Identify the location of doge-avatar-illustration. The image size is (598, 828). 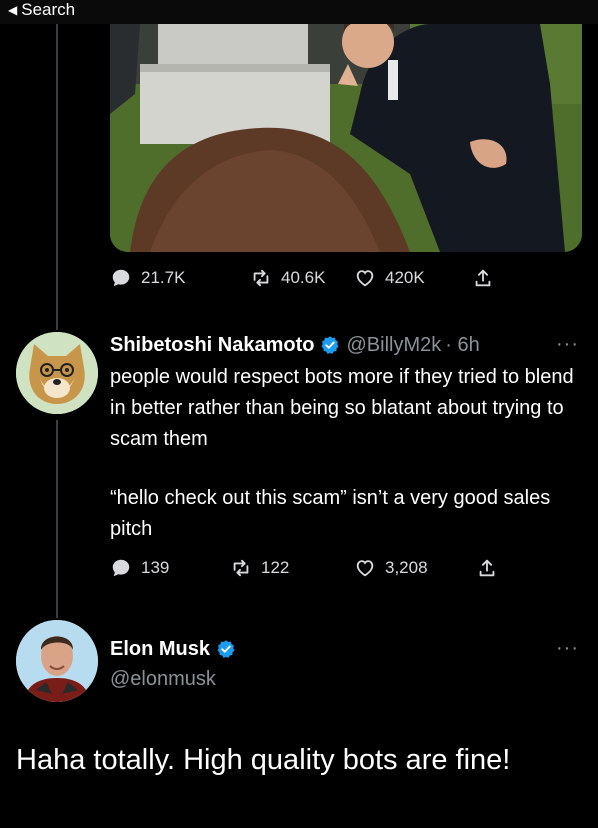
(57, 373).